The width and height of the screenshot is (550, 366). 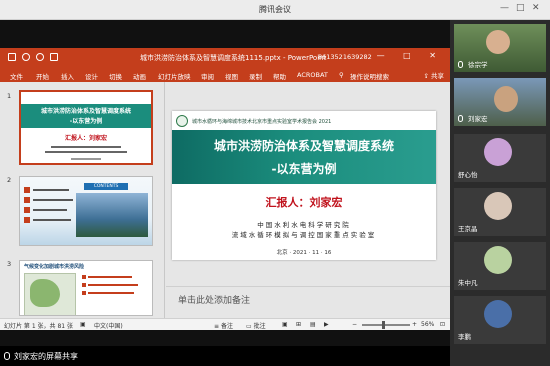 I want to click on participant-name: 王京晶, so click(x=468, y=229).